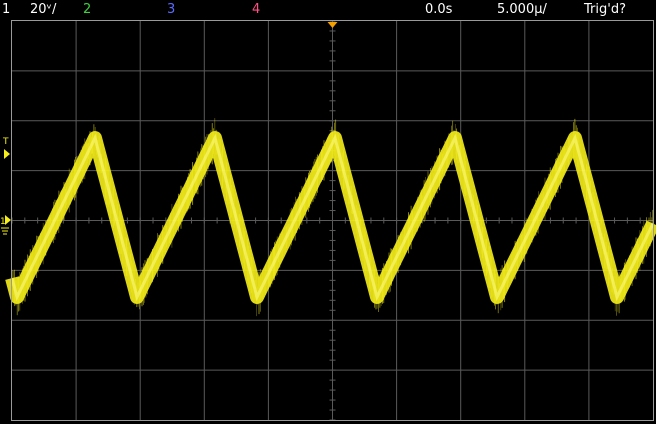 This screenshot has width=656, height=424. What do you see at coordinates (5, 142) in the screenshot?
I see `trigger-level-label: T` at bounding box center [5, 142].